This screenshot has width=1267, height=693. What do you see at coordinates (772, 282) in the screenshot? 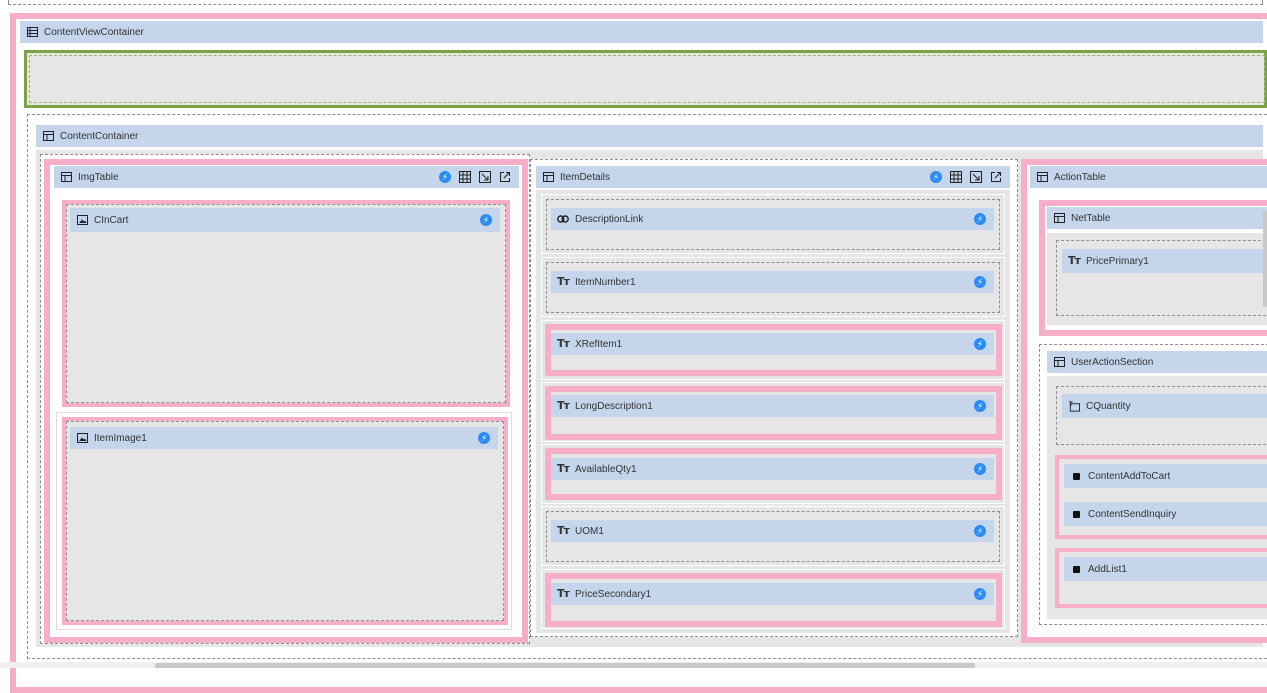
I see `item-number-header: Tт ItemNumber1 ⚡` at bounding box center [772, 282].